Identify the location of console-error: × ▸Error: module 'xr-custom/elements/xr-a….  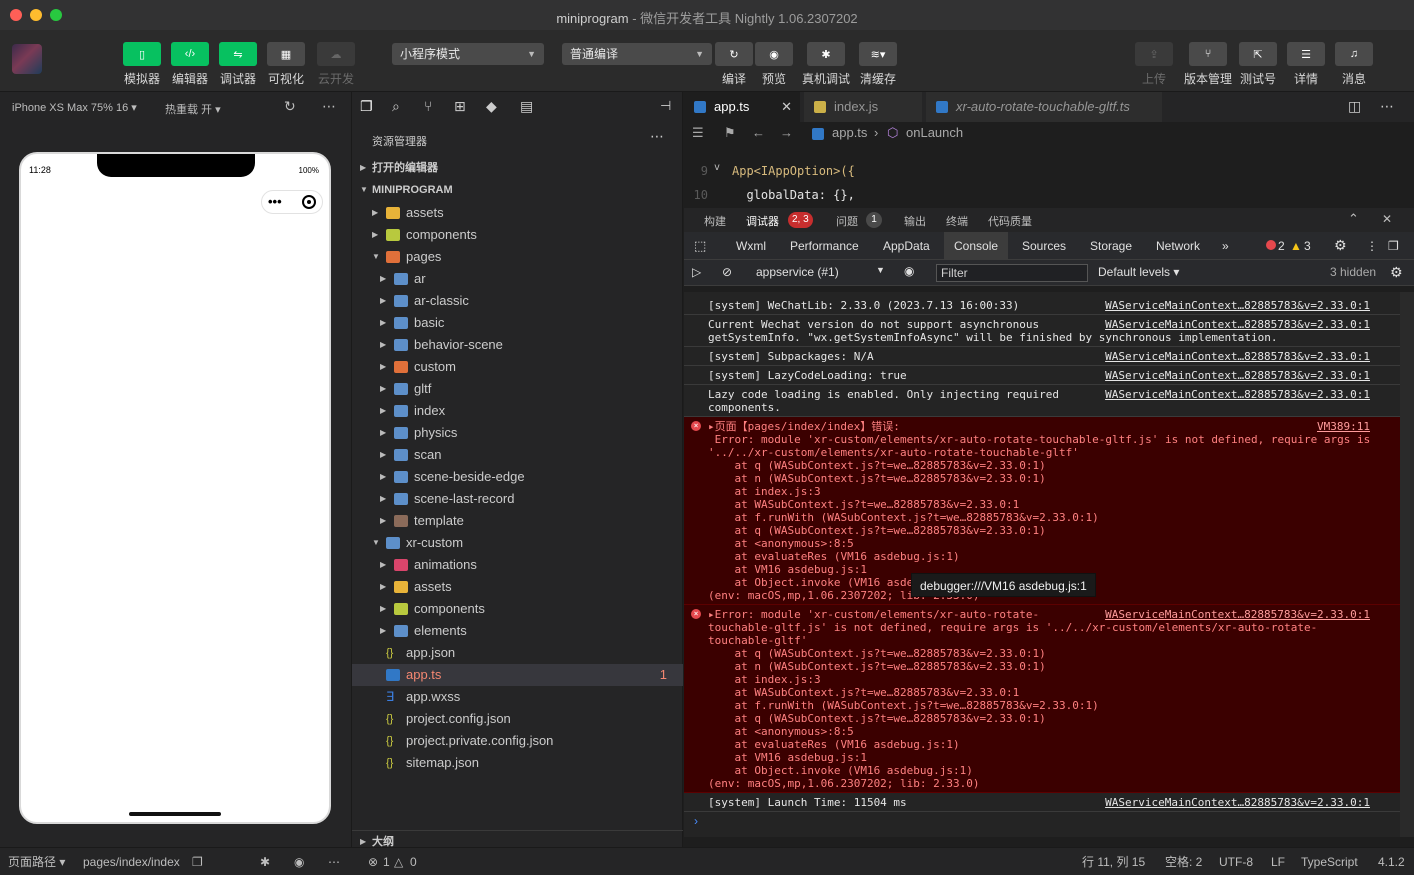
(1042, 699).